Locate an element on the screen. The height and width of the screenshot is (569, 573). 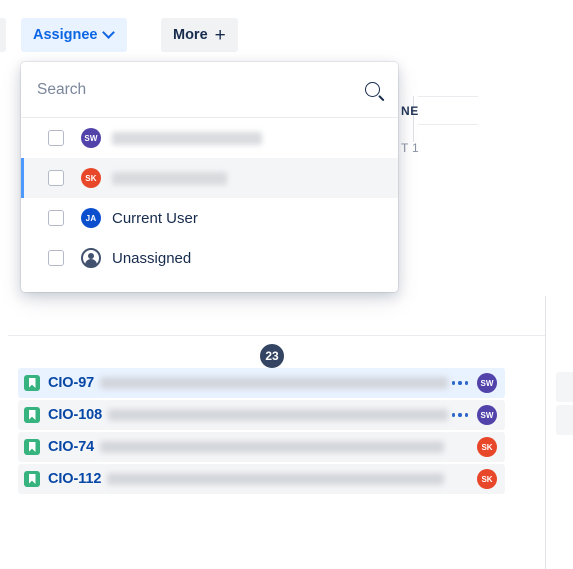
issue-row: CIO-74 SK is located at coordinates (261, 447).